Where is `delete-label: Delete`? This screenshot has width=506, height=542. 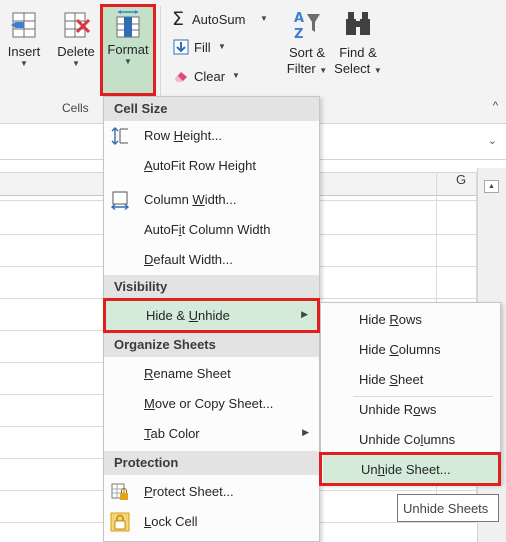 delete-label: Delete is located at coordinates (76, 51).